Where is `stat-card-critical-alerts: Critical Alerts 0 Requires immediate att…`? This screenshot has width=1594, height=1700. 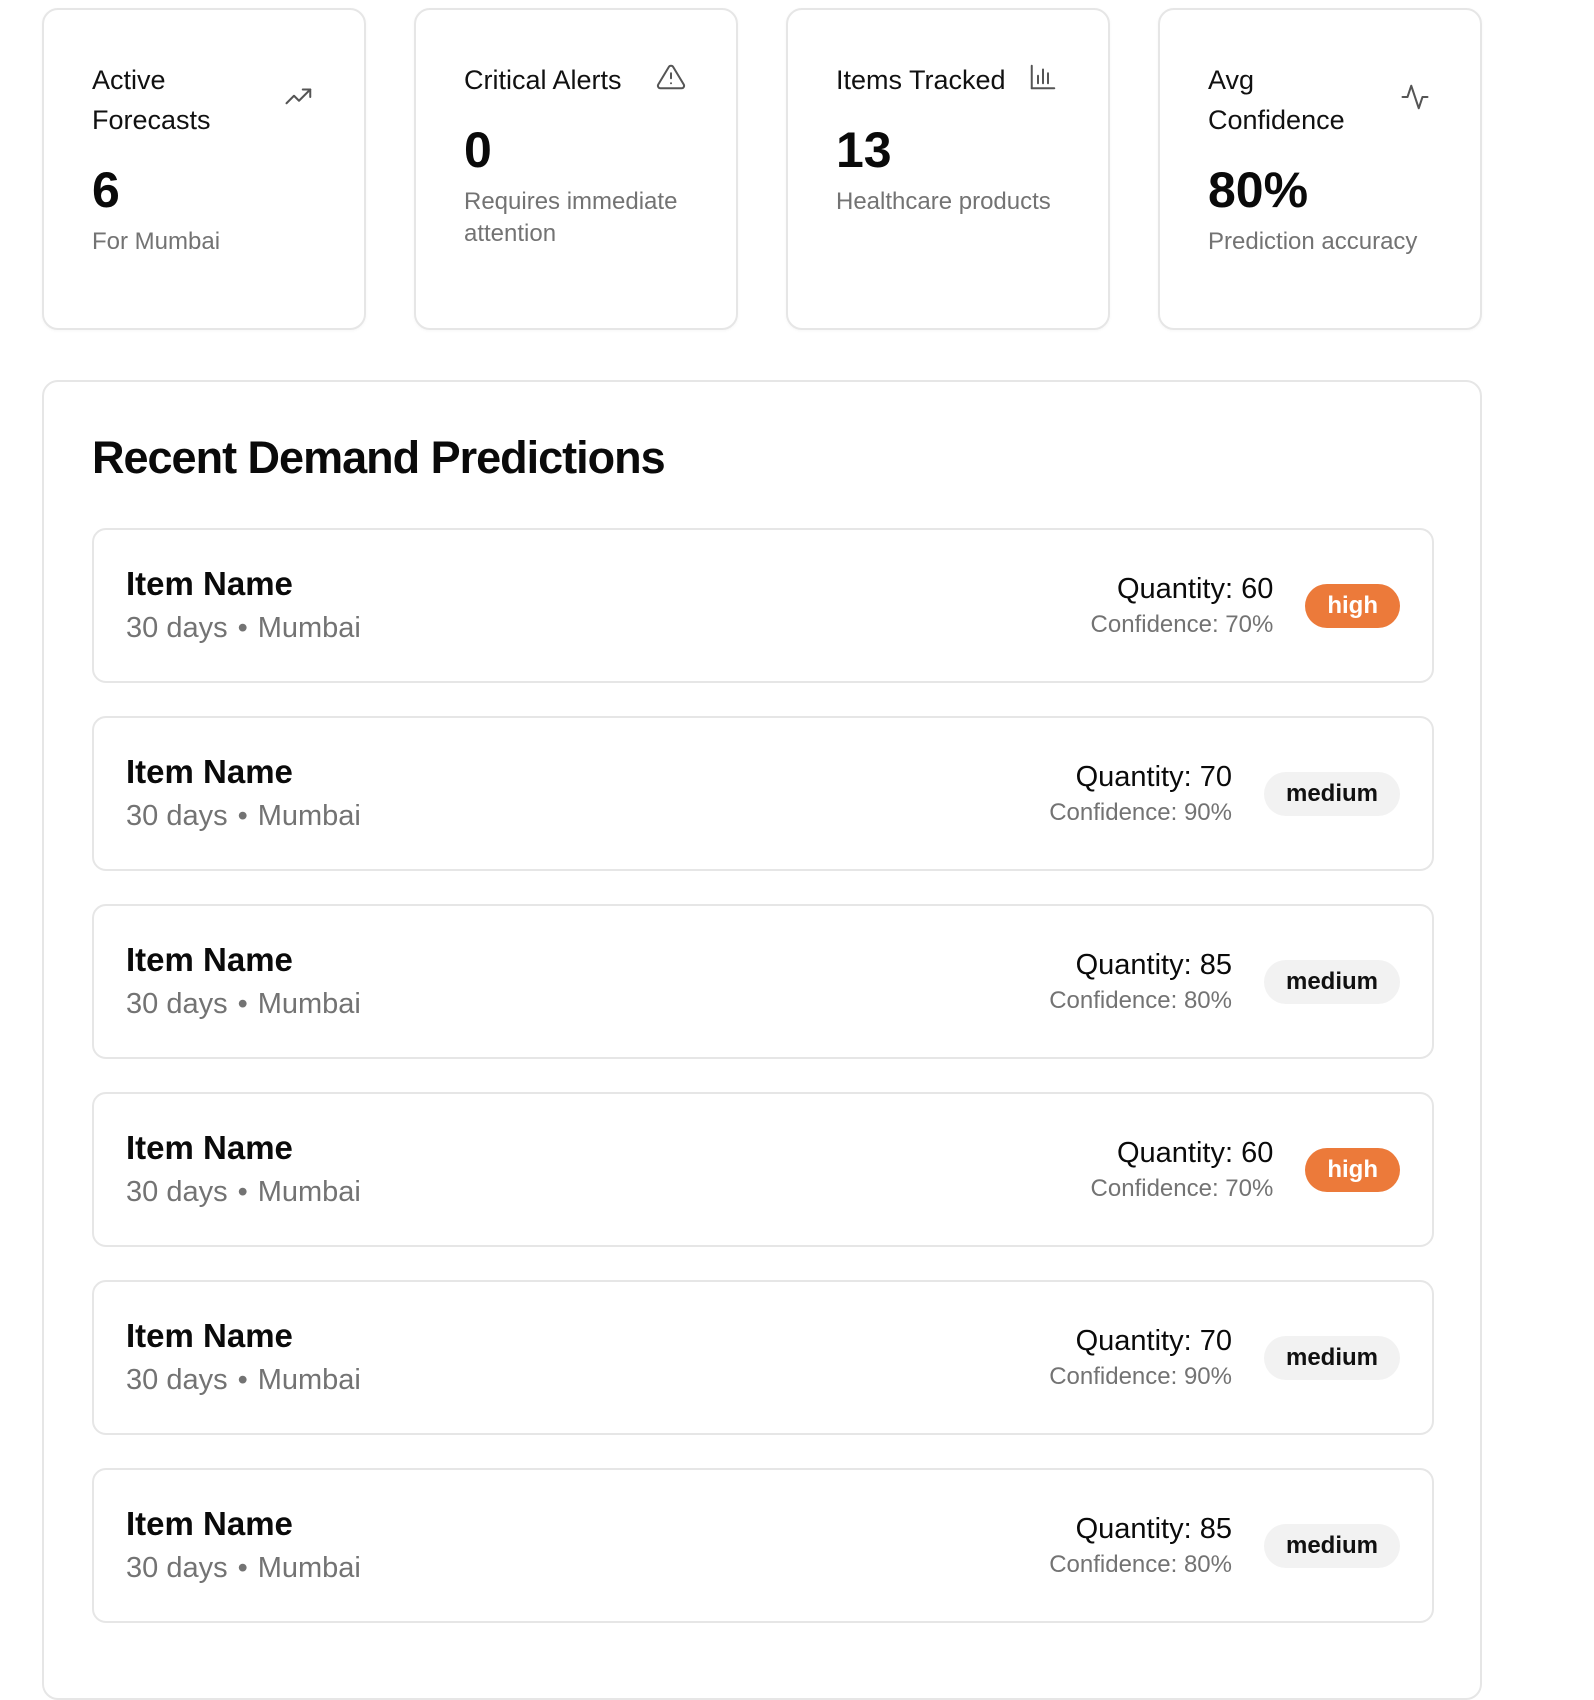 stat-card-critical-alerts: Critical Alerts 0 Requires immediate att… is located at coordinates (576, 169).